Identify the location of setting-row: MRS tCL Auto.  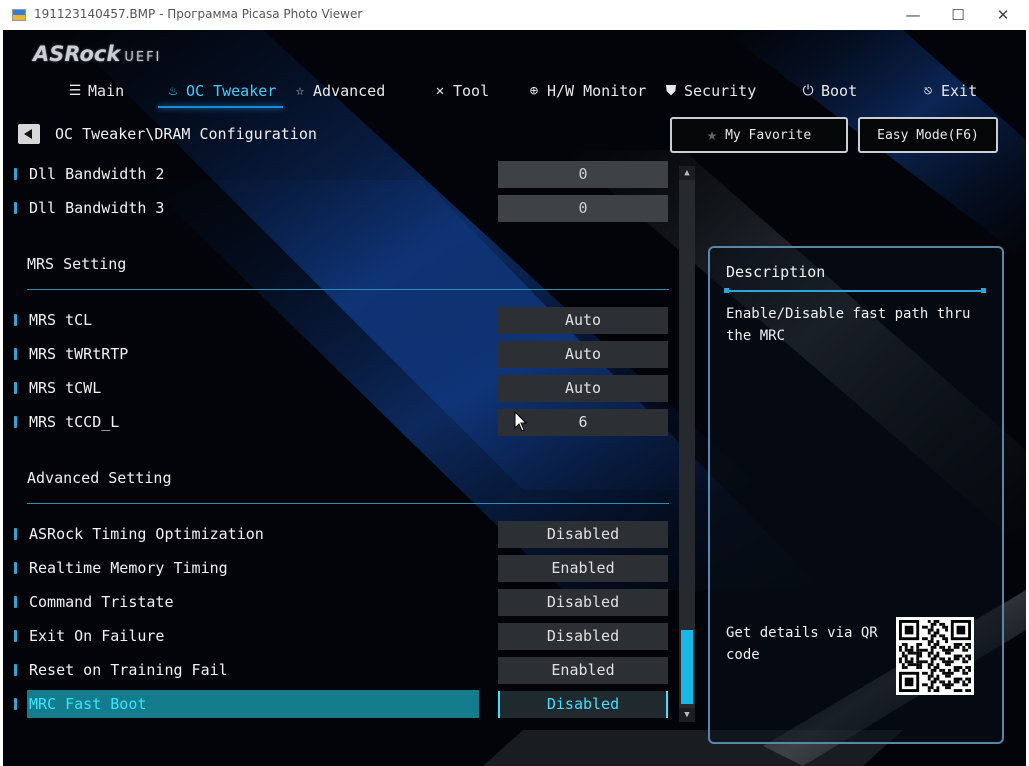
(348, 321).